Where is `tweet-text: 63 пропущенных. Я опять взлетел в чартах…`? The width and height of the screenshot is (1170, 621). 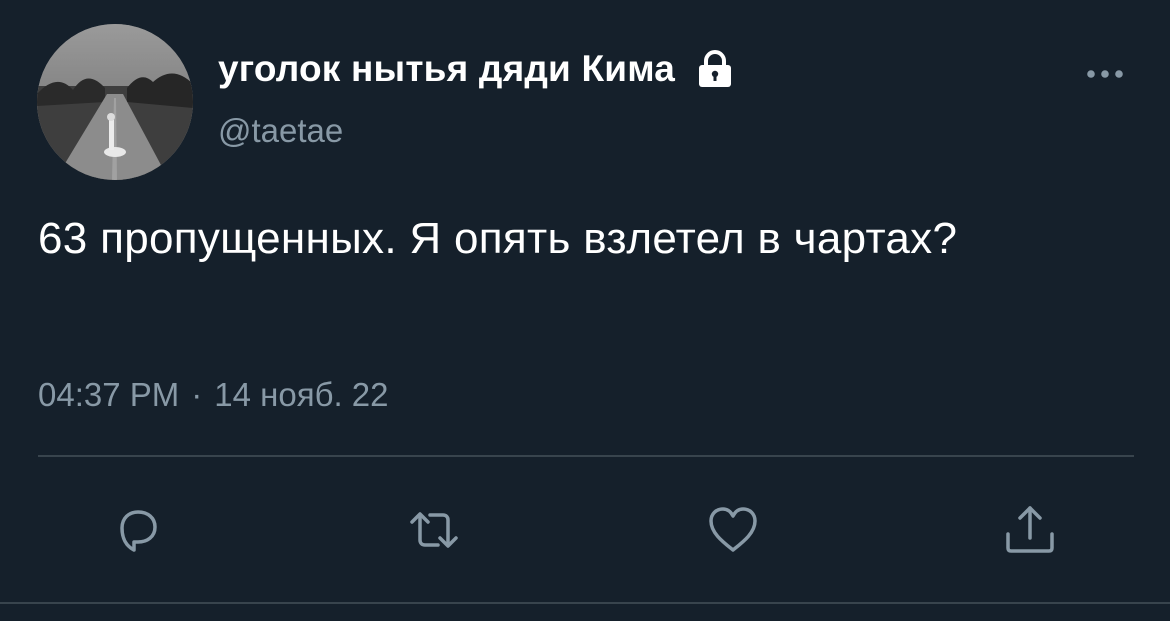 tweet-text: 63 пропущенных. Я опять взлетел в чартах… is located at coordinates (498, 238).